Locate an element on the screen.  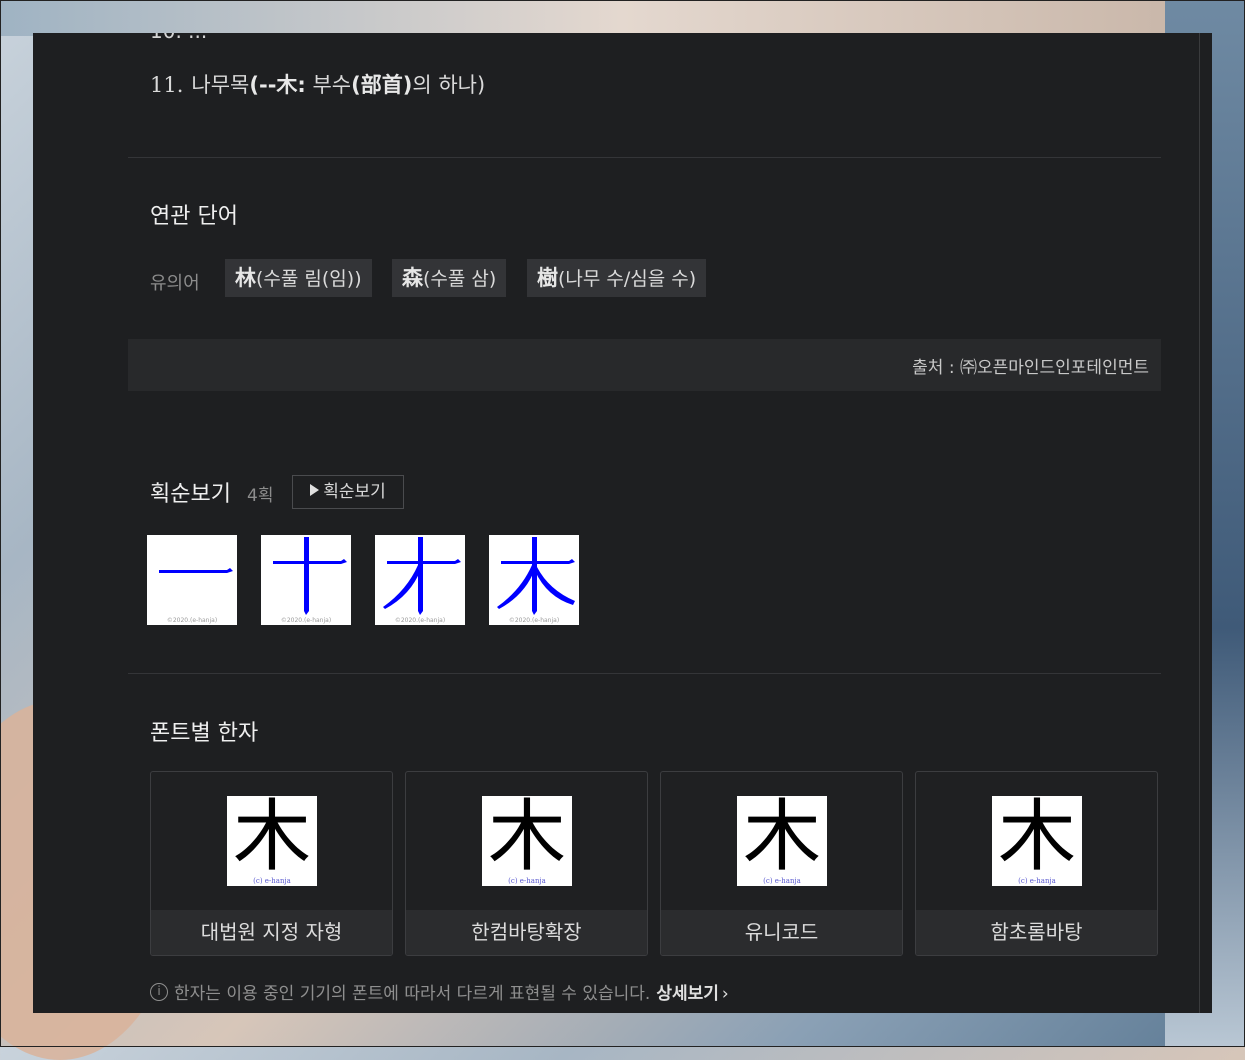
font-card-unicode: 木 (c) e-hanja 유니코드 is located at coordinates (781, 863).